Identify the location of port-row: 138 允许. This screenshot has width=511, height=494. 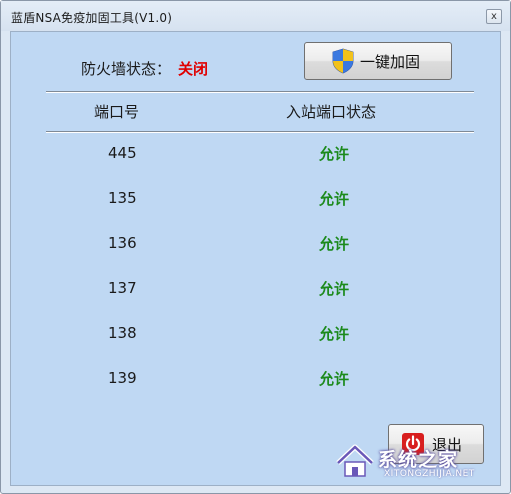
(255, 340).